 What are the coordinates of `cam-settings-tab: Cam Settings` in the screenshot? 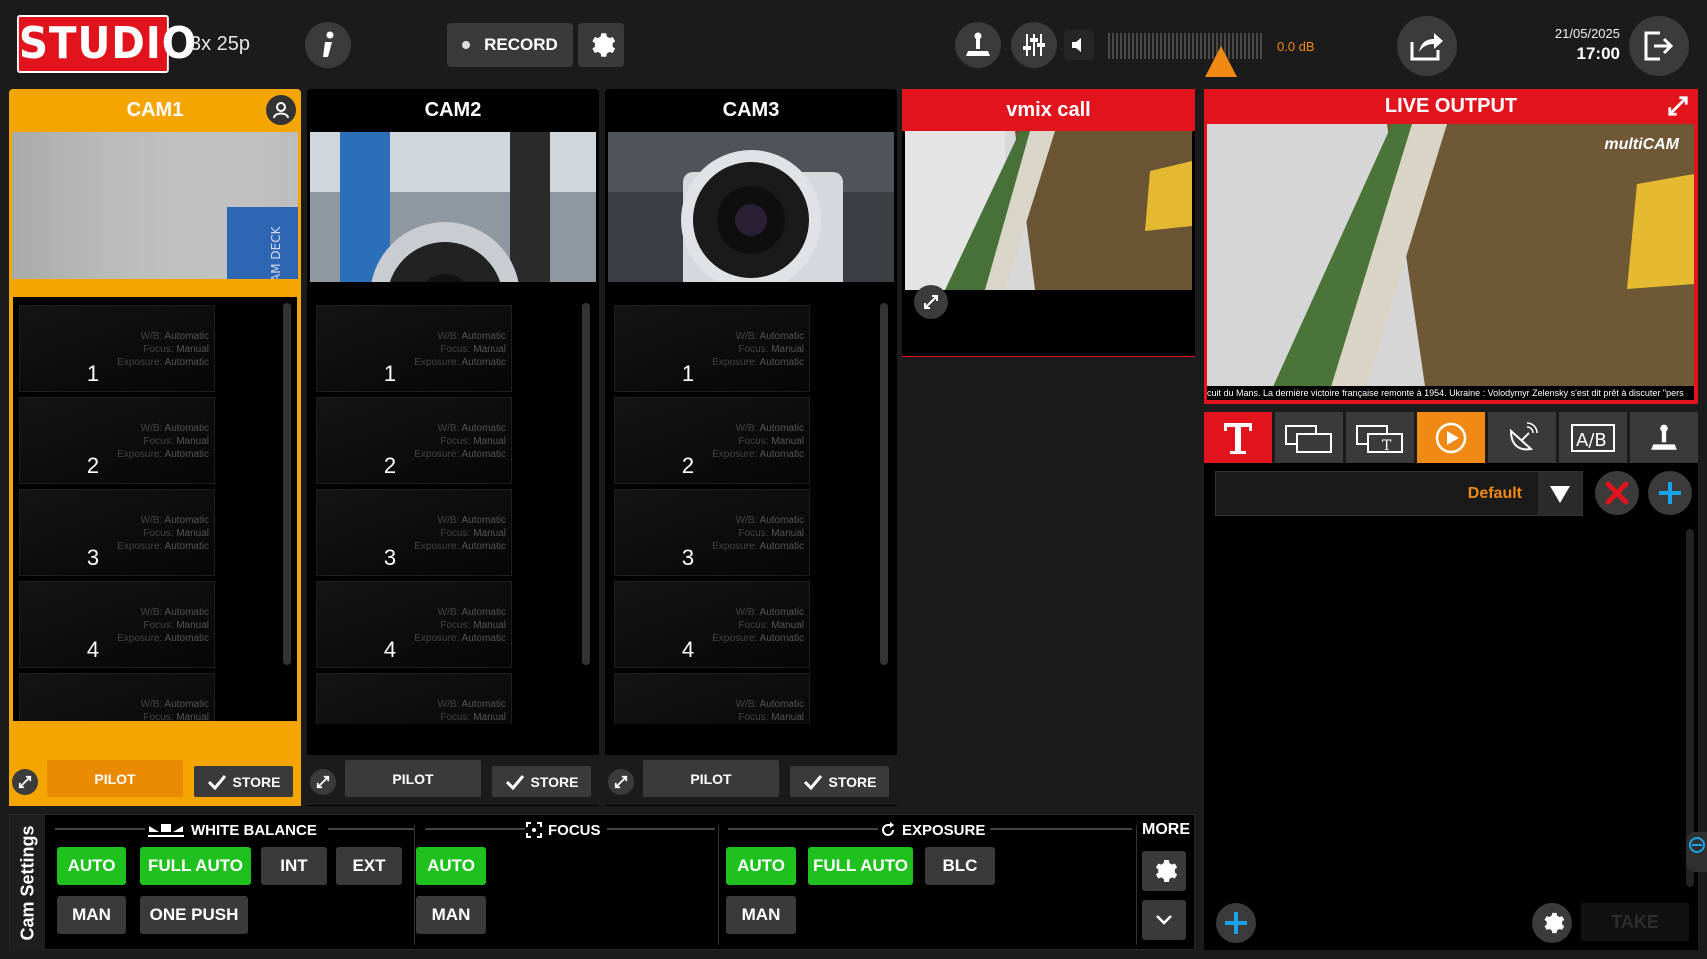 It's located at (27, 883).